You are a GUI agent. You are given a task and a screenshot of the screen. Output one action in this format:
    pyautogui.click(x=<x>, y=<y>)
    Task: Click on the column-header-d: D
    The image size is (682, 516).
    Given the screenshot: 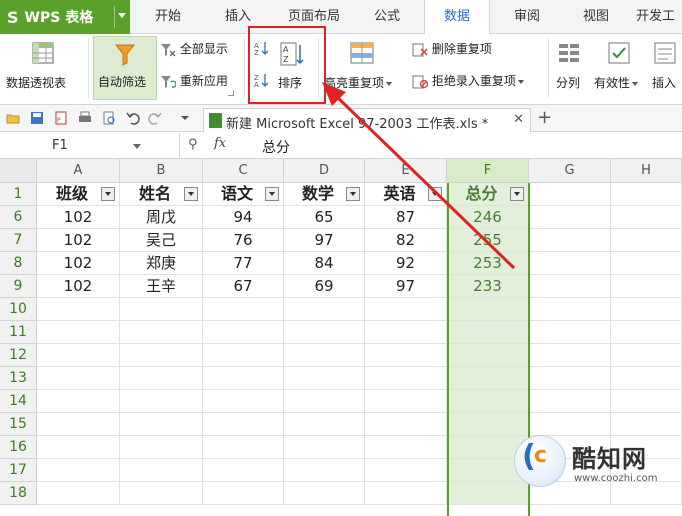 What is the action you would take?
    pyautogui.click(x=324, y=171)
    